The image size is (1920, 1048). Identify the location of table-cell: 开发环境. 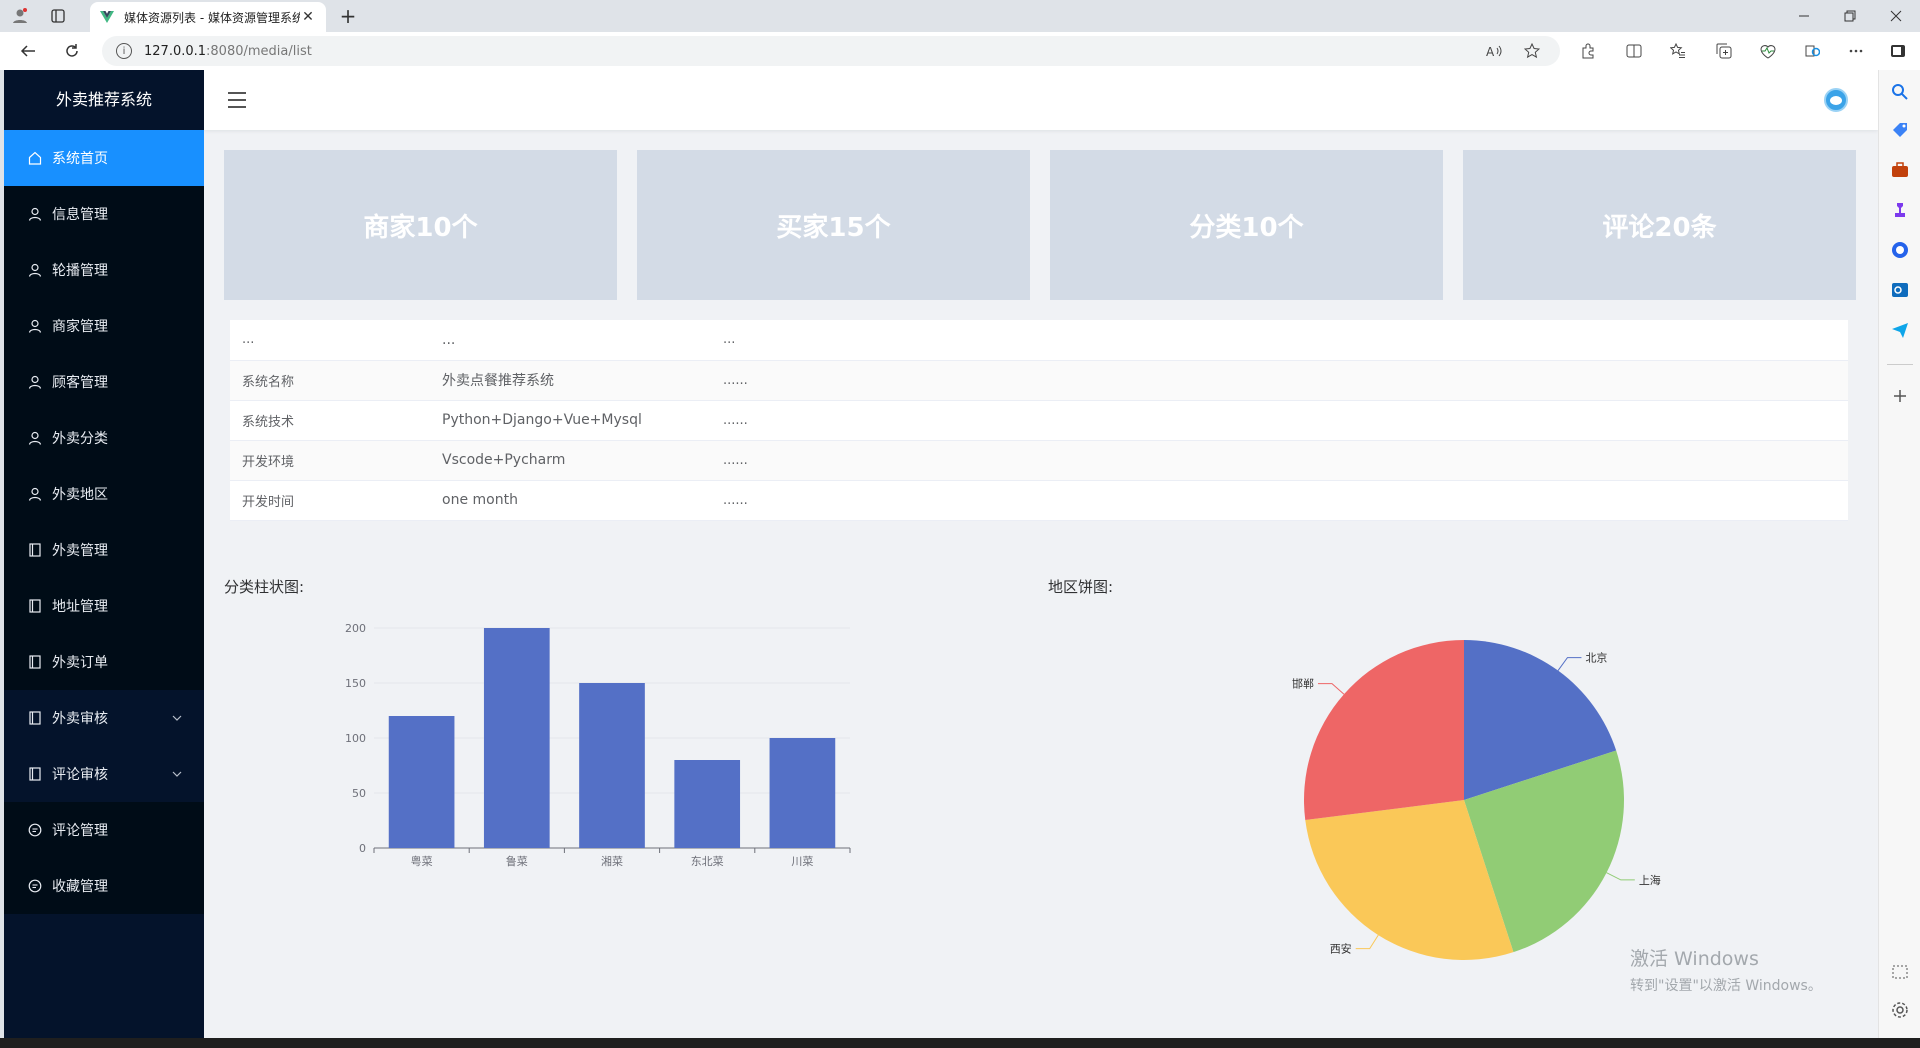
(330, 460).